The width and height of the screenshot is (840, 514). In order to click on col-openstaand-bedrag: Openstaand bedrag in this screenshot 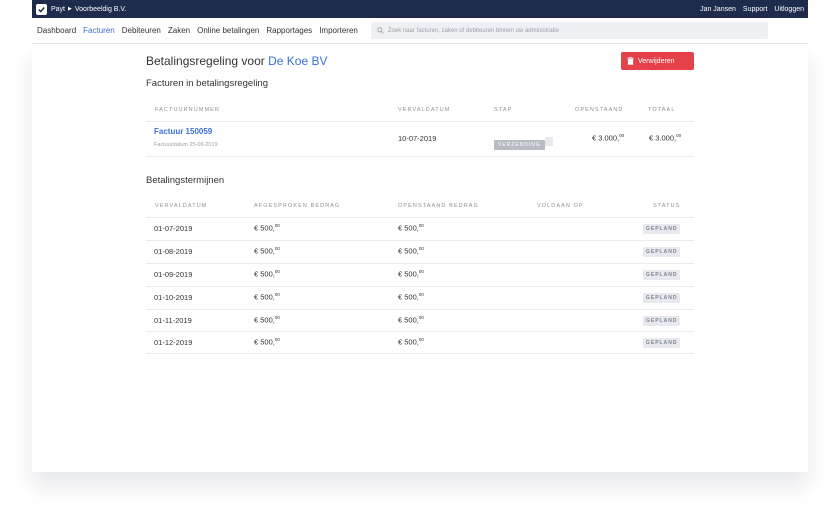, I will do `click(438, 206)`.